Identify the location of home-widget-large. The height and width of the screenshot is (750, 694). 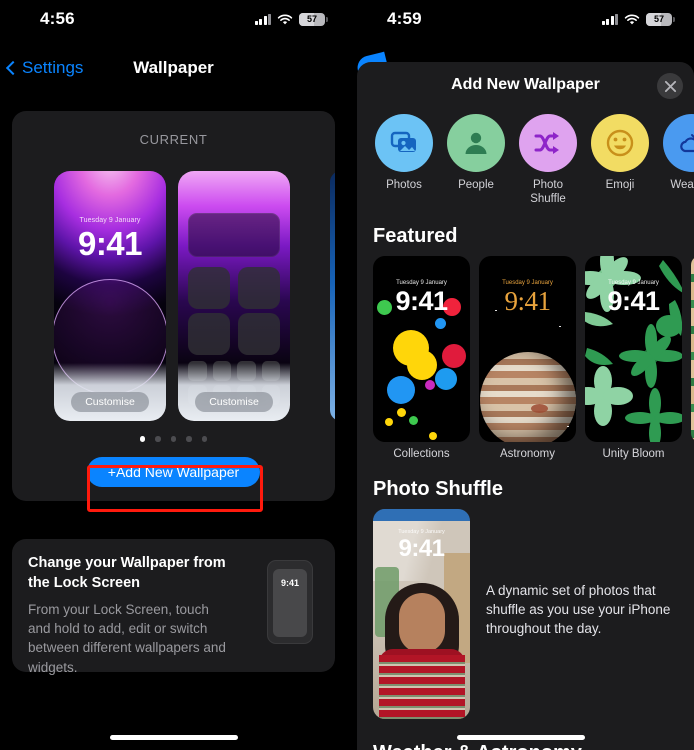
(234, 235).